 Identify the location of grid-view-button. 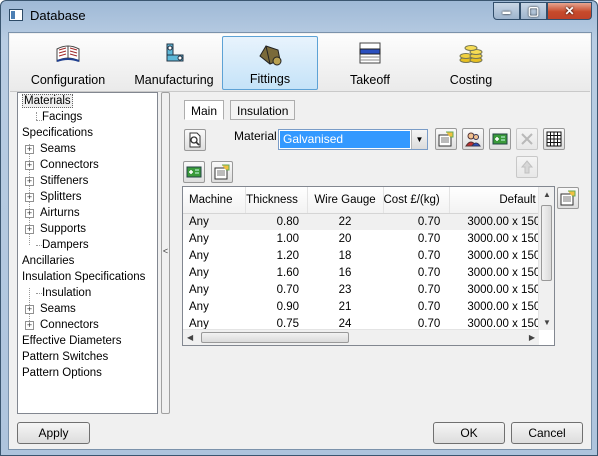
(554, 139).